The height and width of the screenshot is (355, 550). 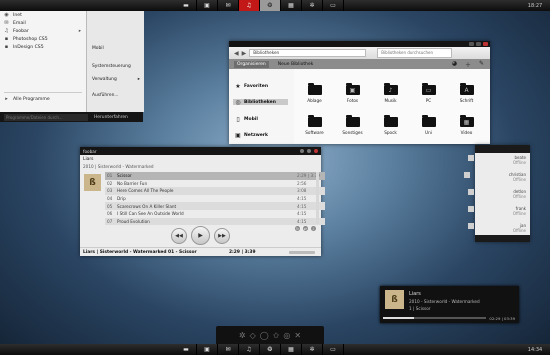 I want to click on table-row: 02 No Barrier Fun 2:56, so click(x=215, y=184).